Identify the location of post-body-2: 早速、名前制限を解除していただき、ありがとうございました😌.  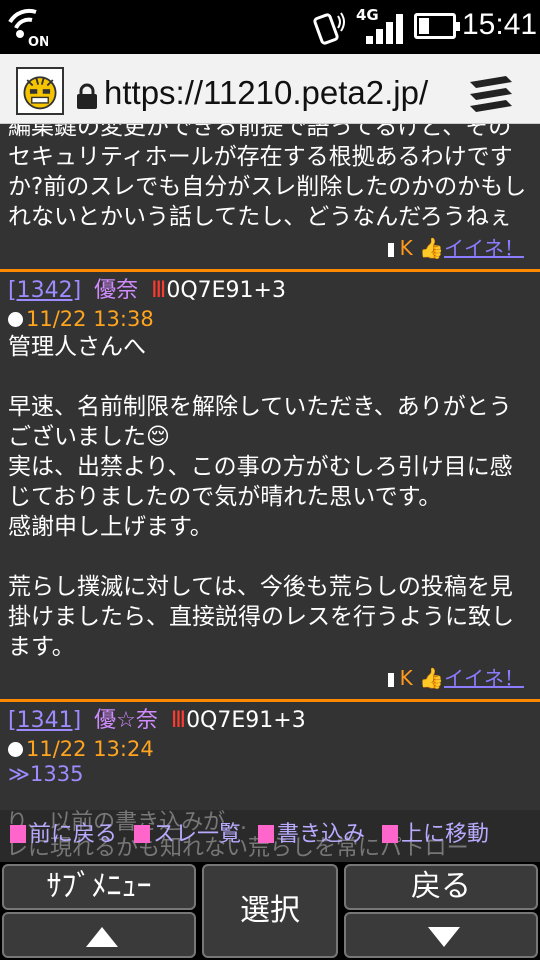
(270, 422).